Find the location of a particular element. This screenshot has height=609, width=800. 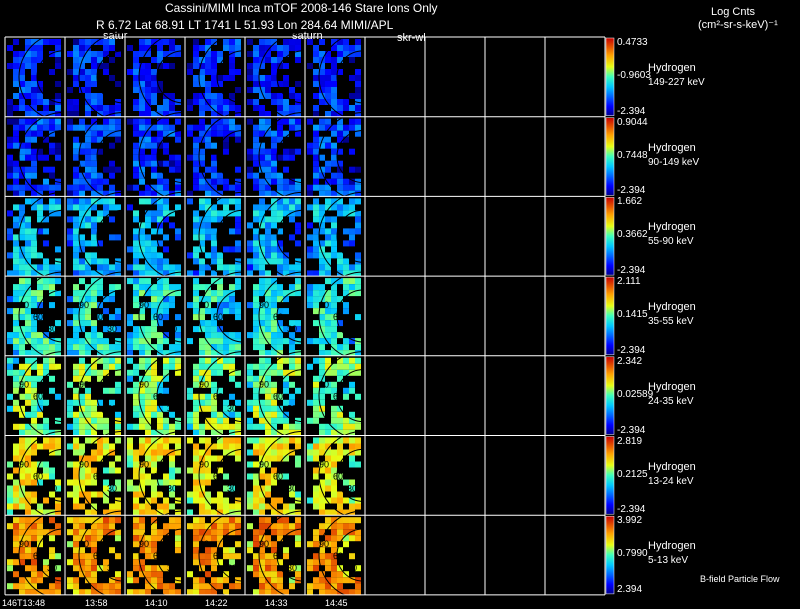

panel-r3-c1: 90 60 30 is located at coordinates (95, 316).